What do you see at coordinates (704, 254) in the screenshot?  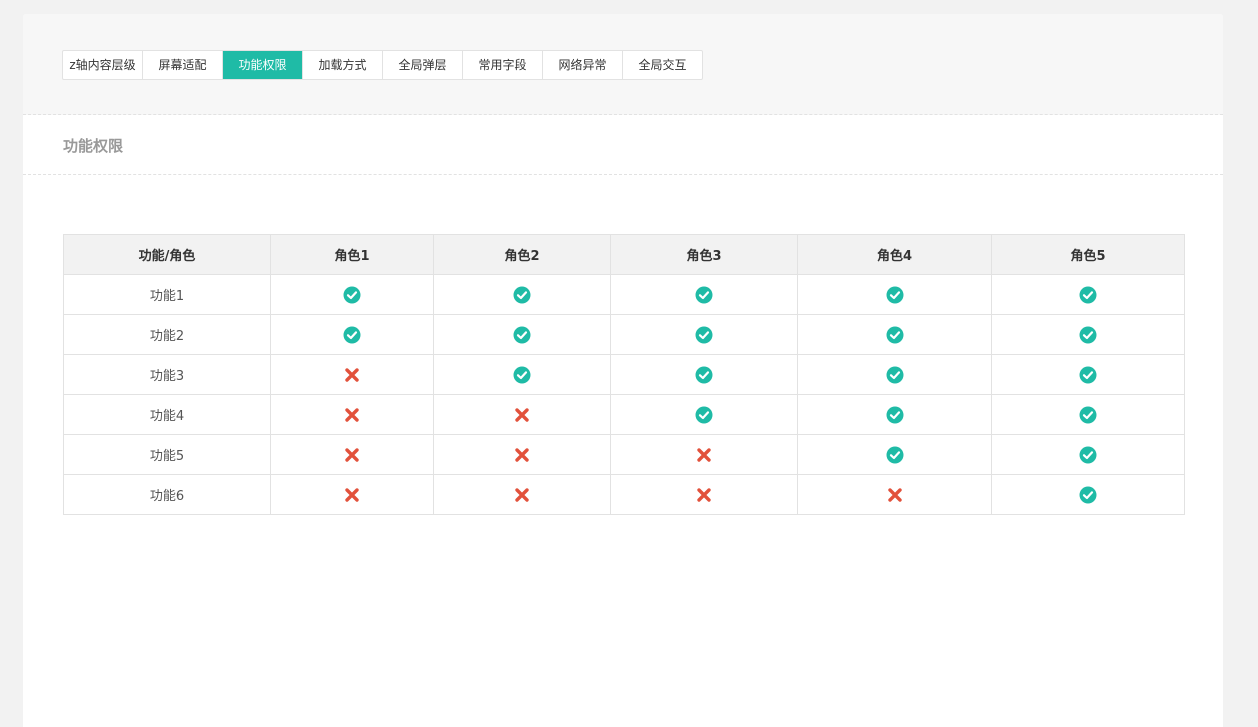 I see `column-header-role-3: 角色3` at bounding box center [704, 254].